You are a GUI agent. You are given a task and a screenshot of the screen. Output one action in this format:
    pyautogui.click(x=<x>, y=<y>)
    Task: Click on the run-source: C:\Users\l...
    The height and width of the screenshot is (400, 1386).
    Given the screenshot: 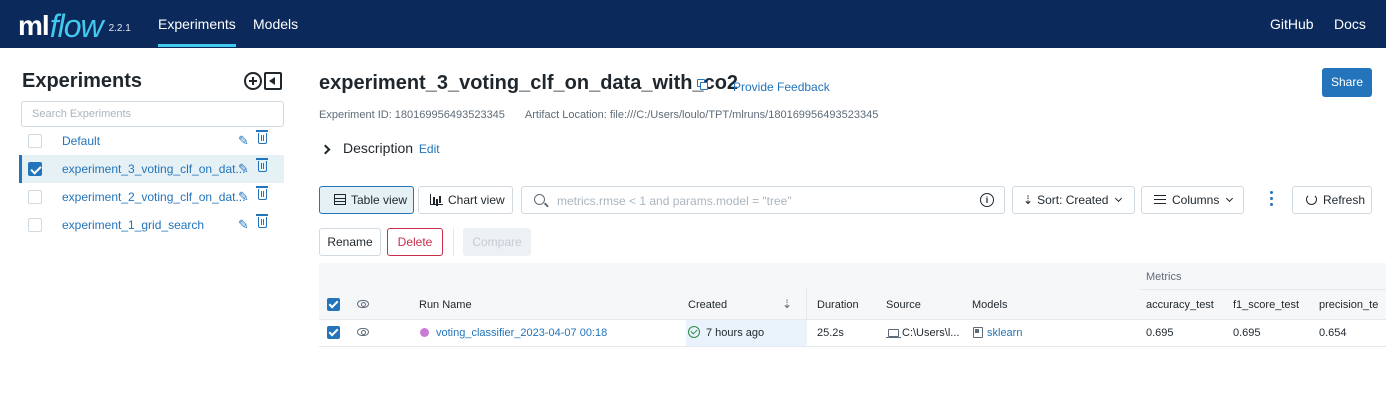 What is the action you would take?
    pyautogui.click(x=931, y=333)
    